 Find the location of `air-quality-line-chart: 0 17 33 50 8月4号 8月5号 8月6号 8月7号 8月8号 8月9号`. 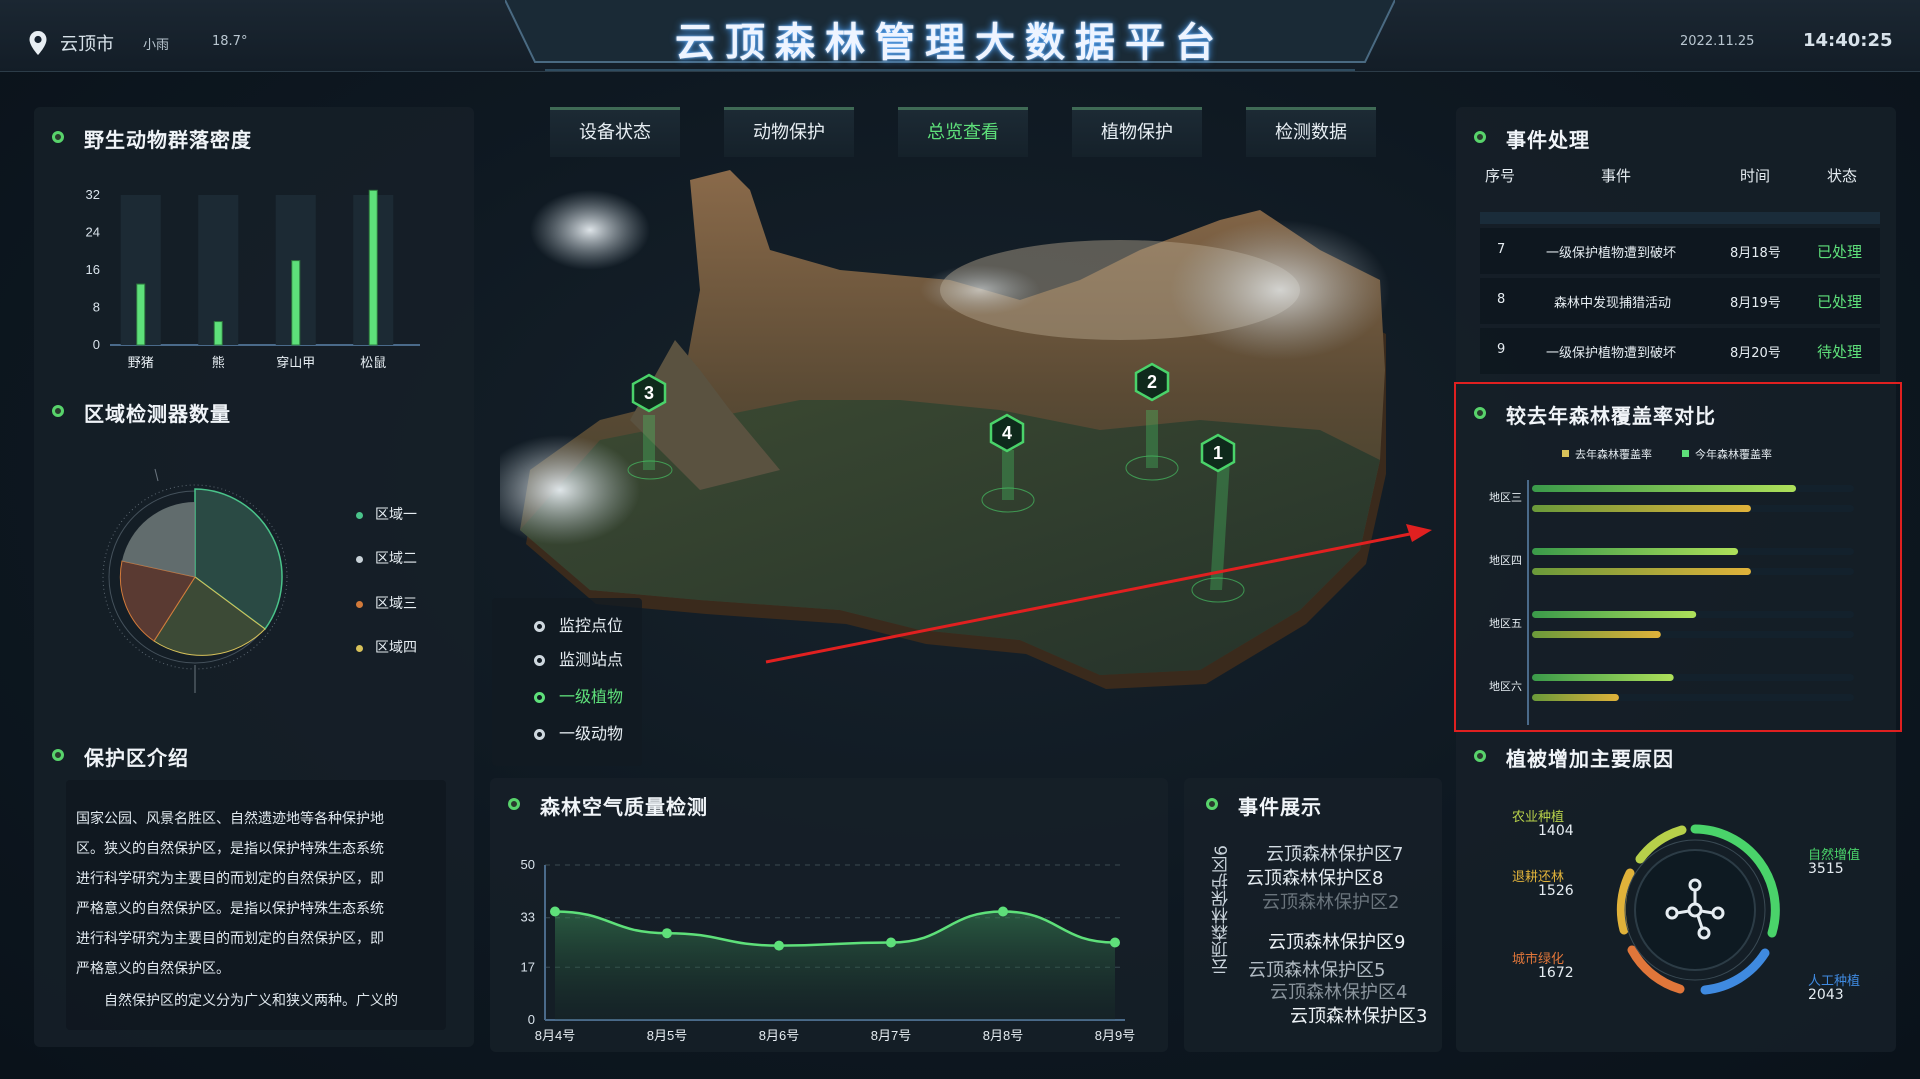

air-quality-line-chart: 0 17 33 50 8月4号 8月5号 8月6号 8月7号 8月8号 8月9号 is located at coordinates (828, 950).